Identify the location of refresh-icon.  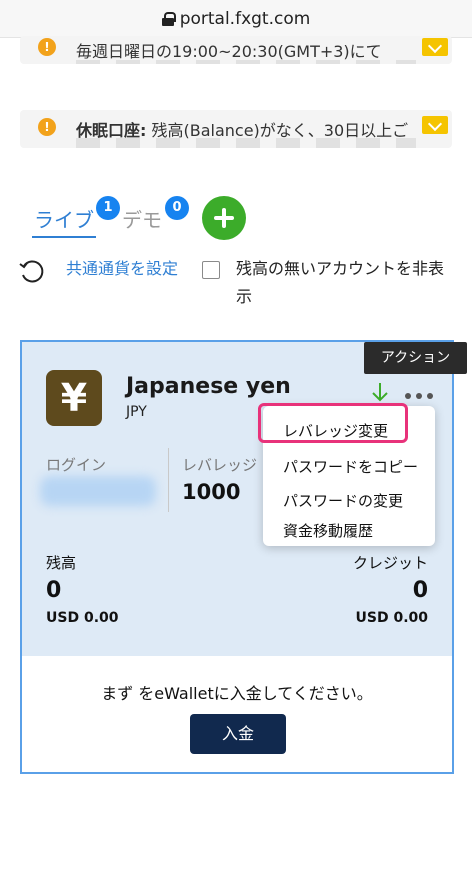
(32, 272).